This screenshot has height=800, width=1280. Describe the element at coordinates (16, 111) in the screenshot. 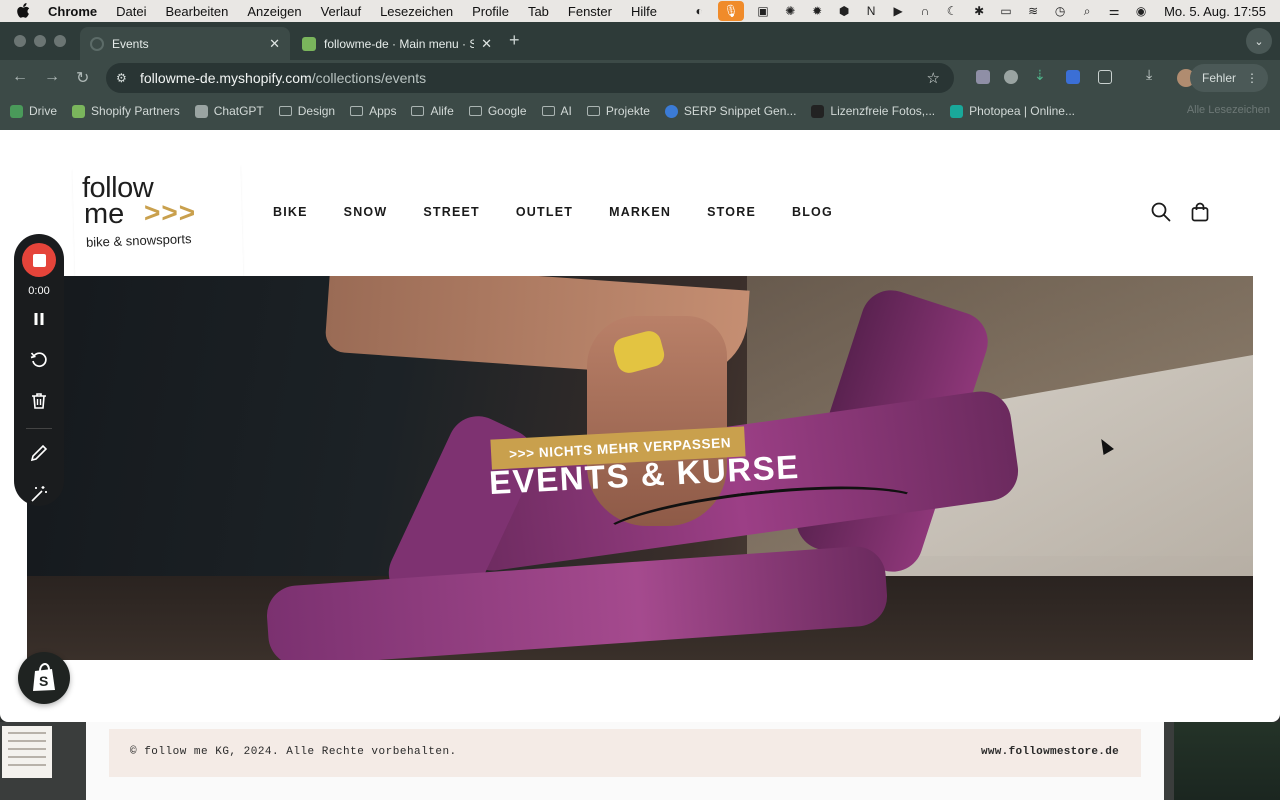

I see `drive-icon` at that location.